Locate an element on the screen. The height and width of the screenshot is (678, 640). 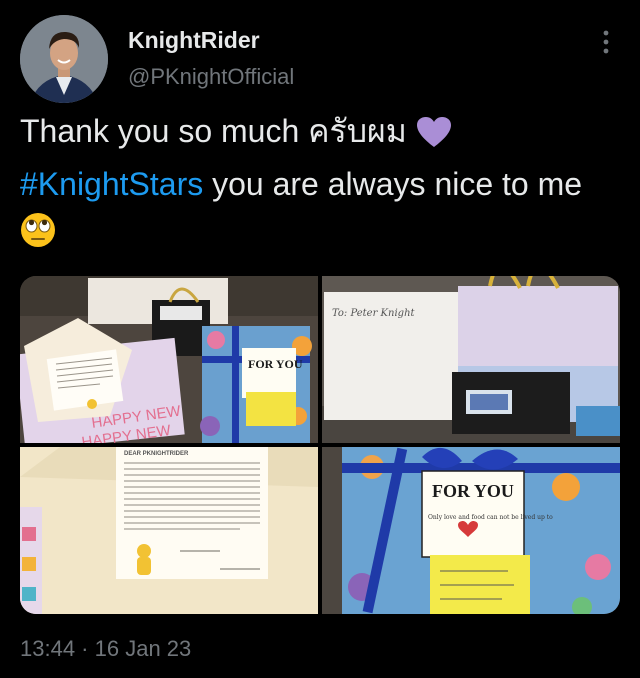
tweet-timestamp: 13:44 · 16 Jan 23 is located at coordinates (105, 649).